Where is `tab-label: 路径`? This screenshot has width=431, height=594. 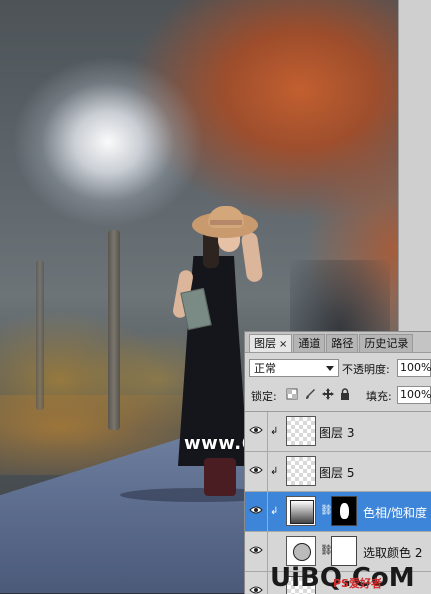 tab-label: 路径 is located at coordinates (342, 343).